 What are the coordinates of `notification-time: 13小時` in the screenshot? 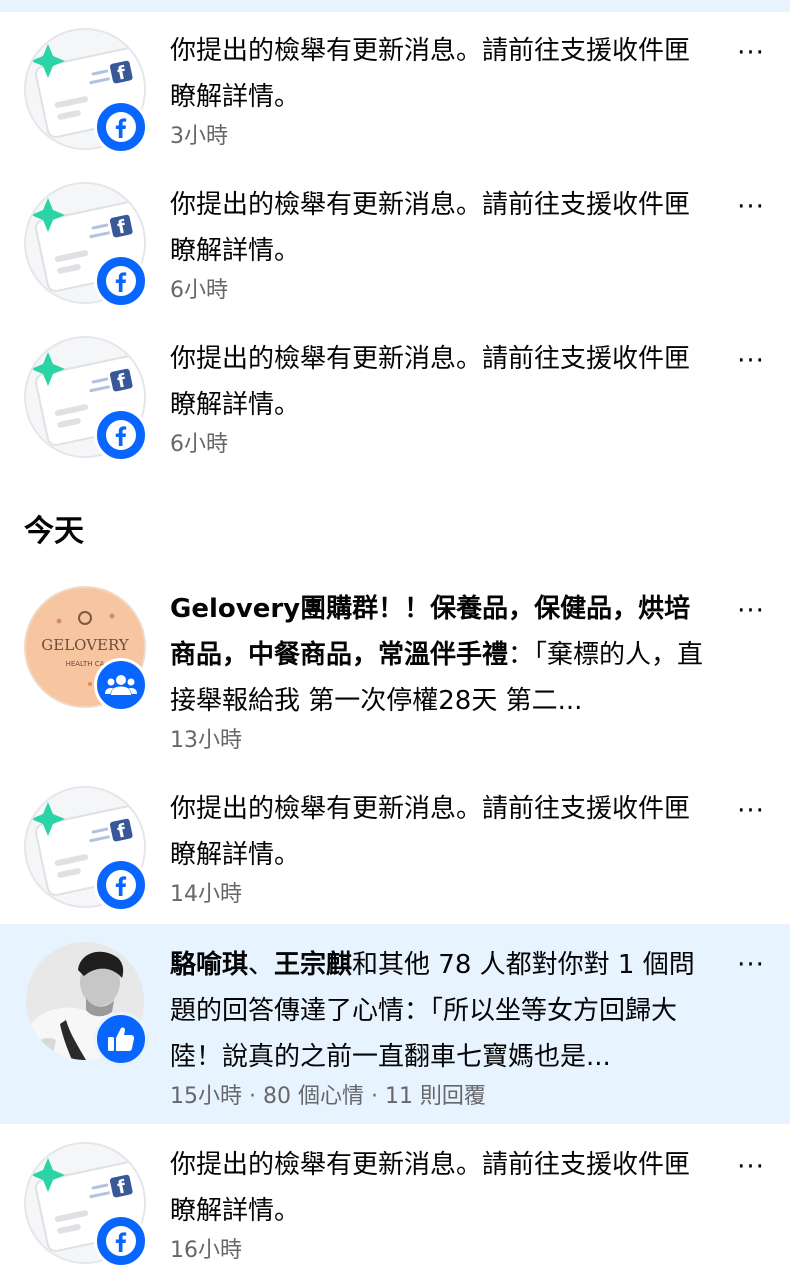 It's located at (206, 740).